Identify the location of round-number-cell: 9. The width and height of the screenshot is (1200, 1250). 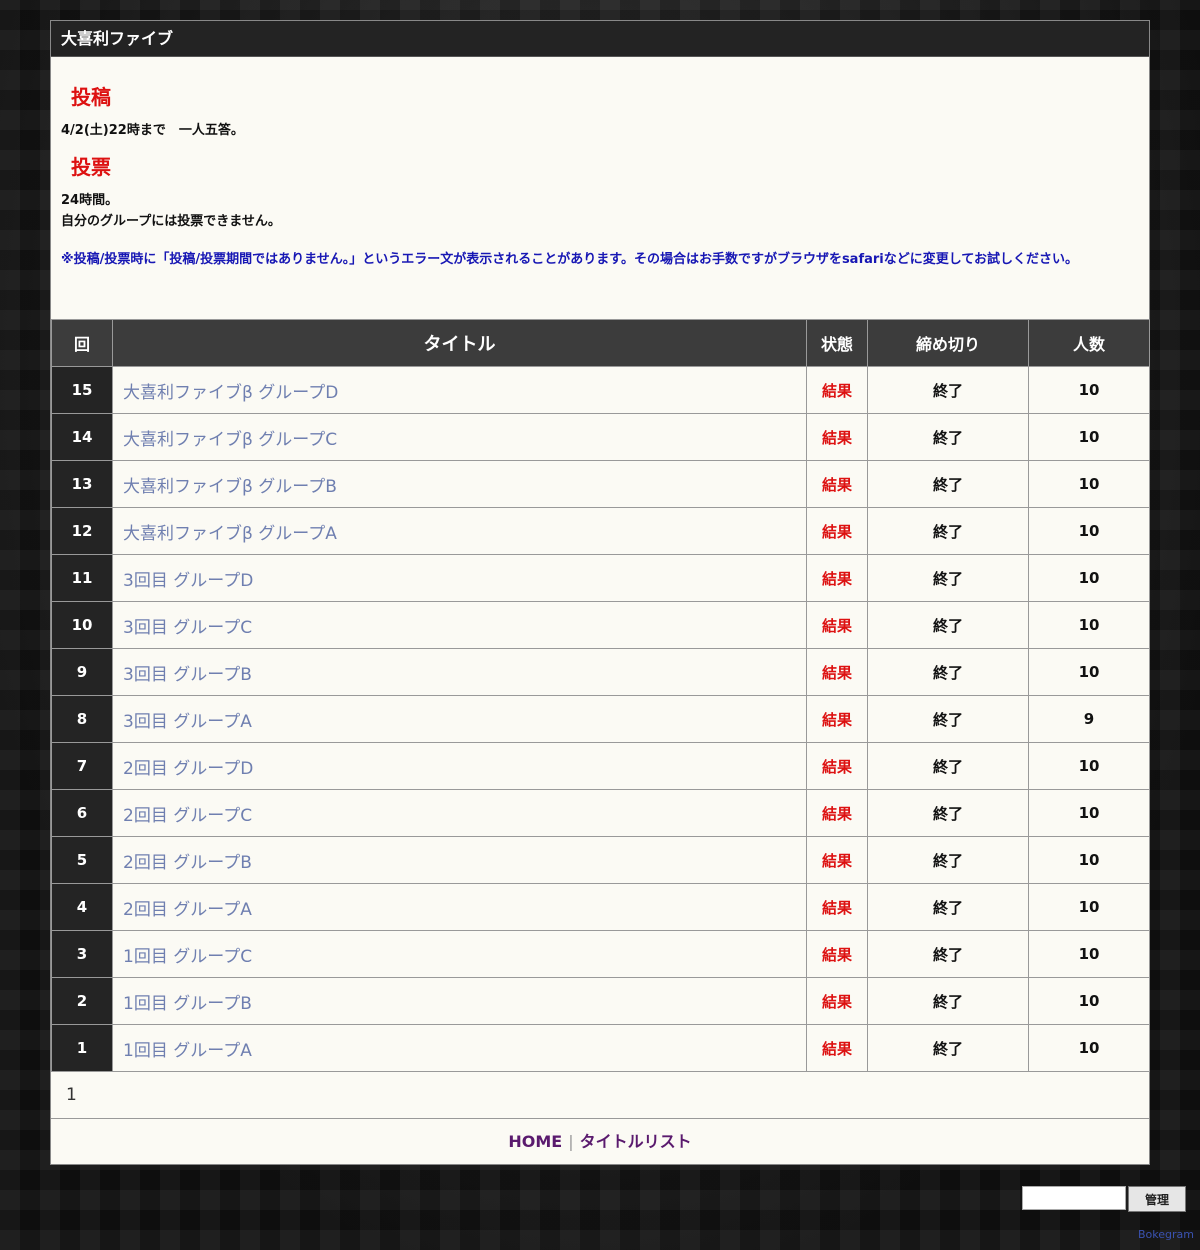
(82, 672).